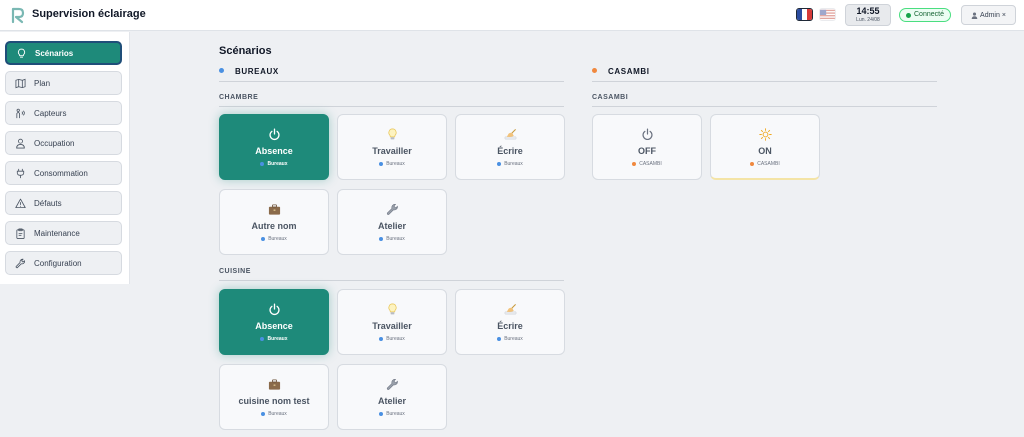 The height and width of the screenshot is (437, 1024). I want to click on plug-icon, so click(20, 173).